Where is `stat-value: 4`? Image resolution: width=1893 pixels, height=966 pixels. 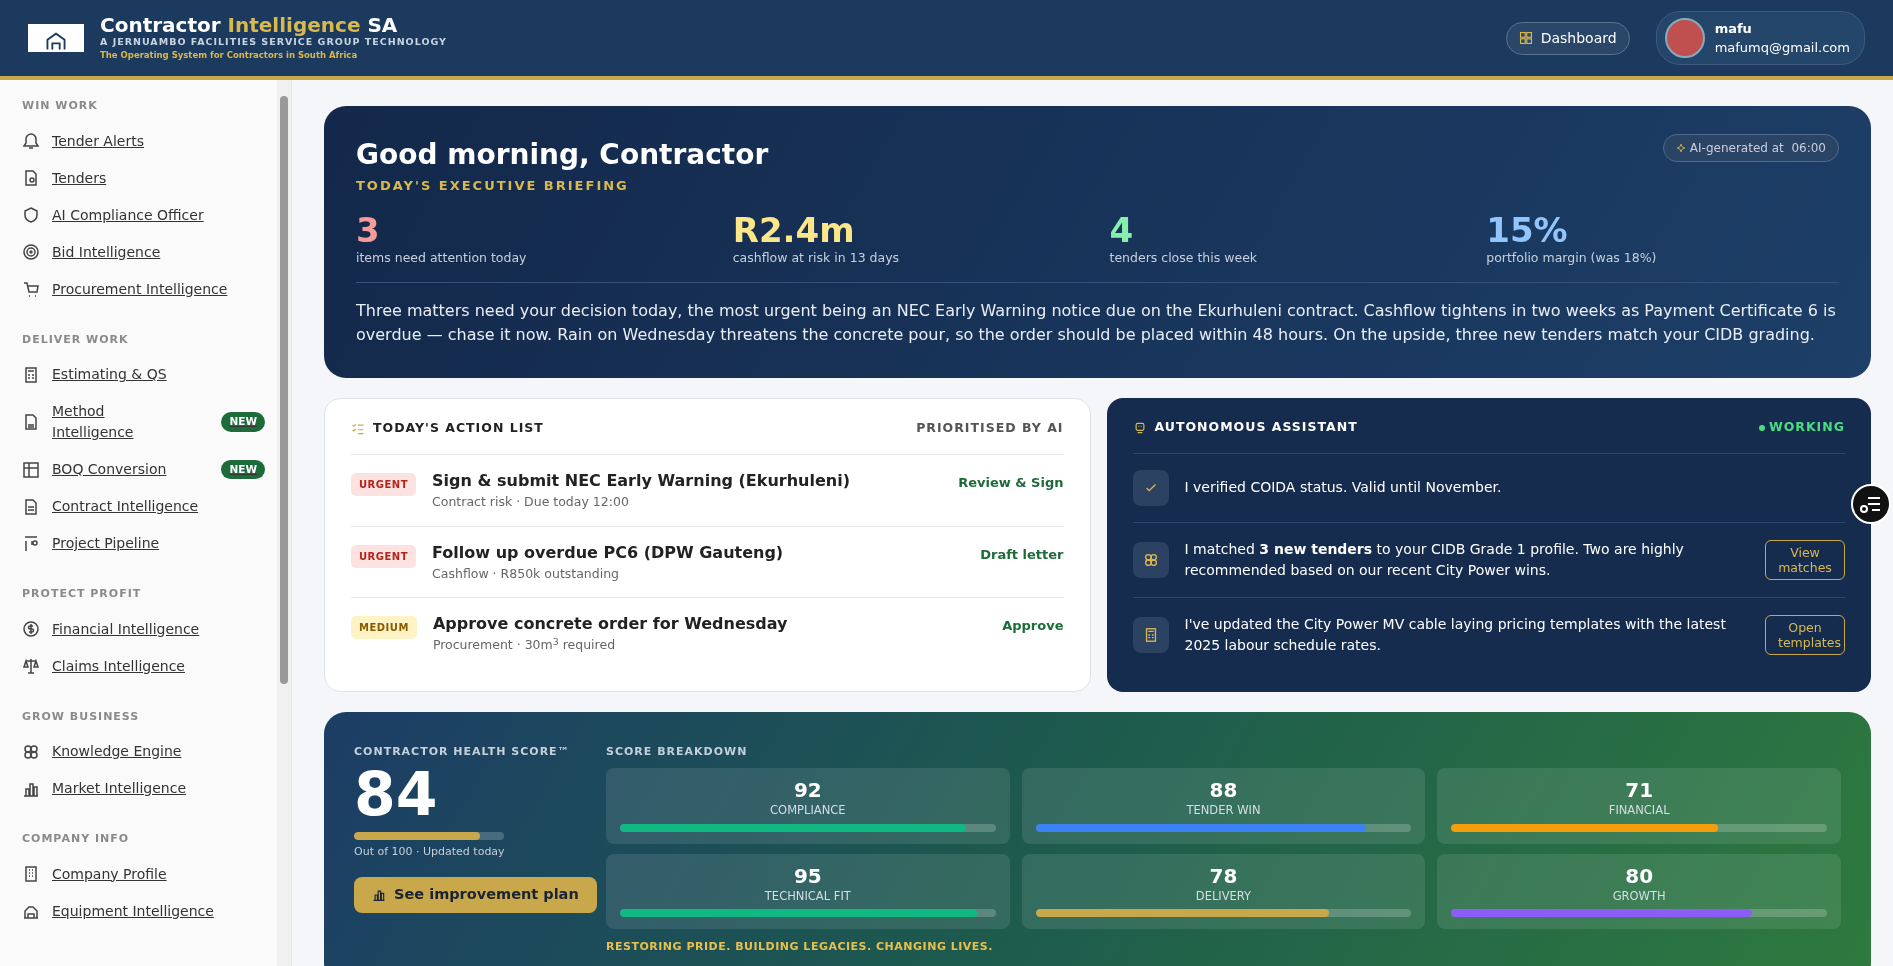
stat-value: 4 is located at coordinates (1122, 230).